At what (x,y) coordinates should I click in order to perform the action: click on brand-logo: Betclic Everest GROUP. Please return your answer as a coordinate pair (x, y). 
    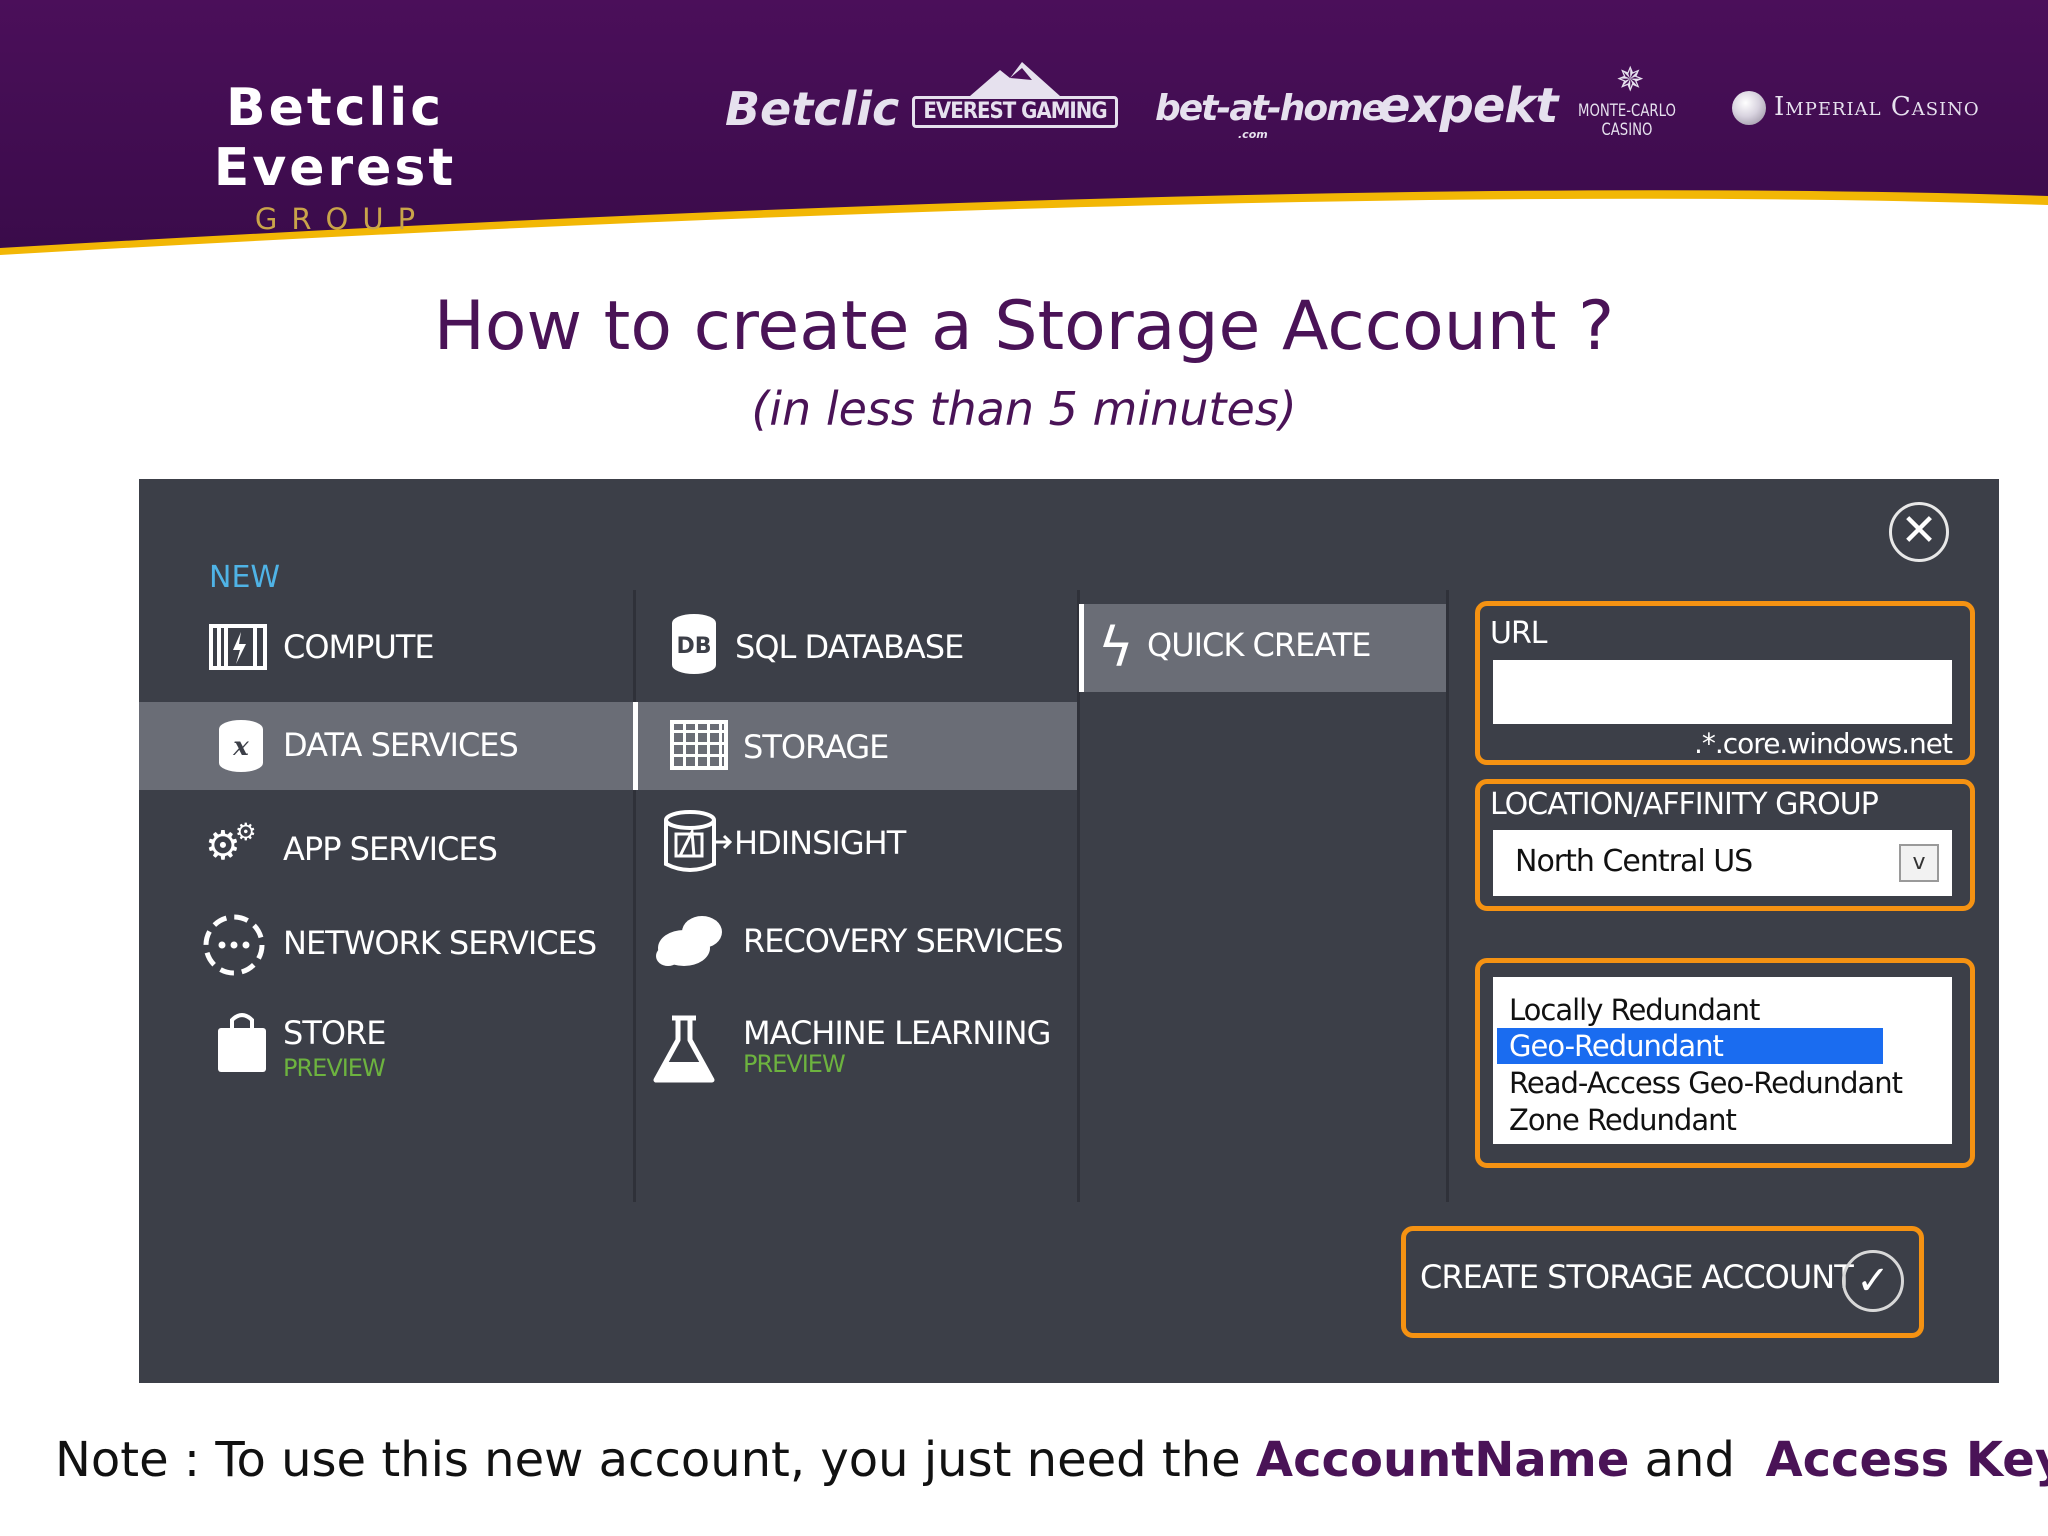
    Looking at the image, I should click on (335, 157).